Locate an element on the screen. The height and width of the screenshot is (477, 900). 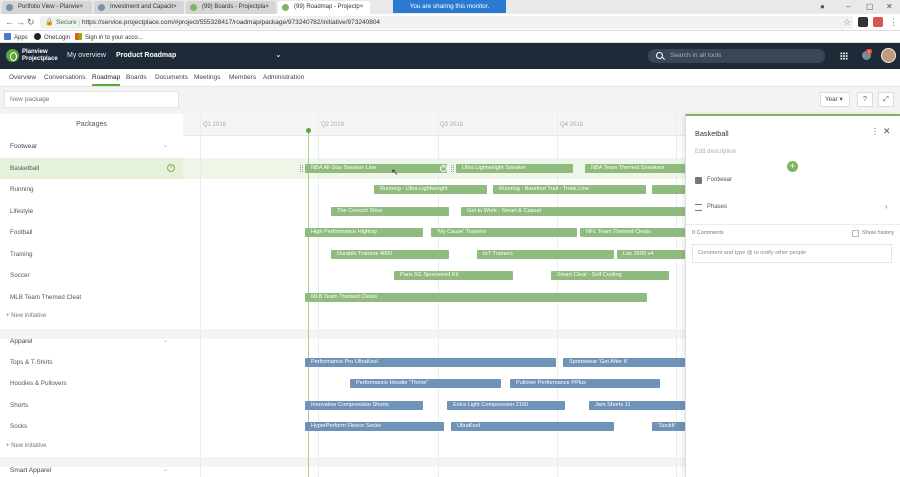
bookmark-star-icon: ☆ is located at coordinates (847, 22).